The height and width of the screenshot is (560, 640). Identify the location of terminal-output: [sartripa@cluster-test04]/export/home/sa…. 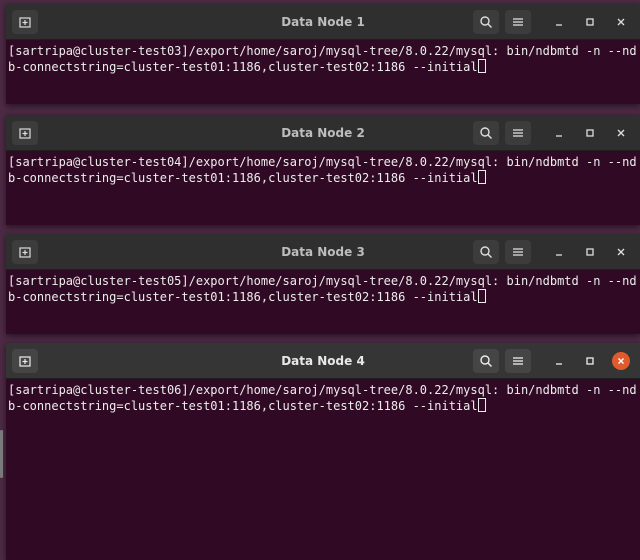
(323, 168).